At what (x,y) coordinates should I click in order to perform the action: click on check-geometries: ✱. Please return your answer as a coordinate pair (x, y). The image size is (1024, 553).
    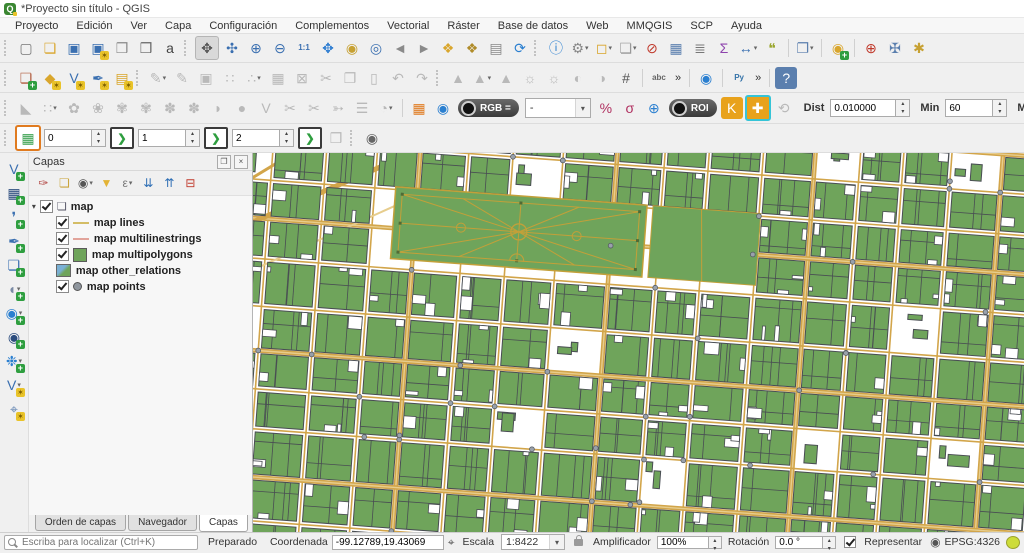
    Looking at the image, I should click on (919, 48).